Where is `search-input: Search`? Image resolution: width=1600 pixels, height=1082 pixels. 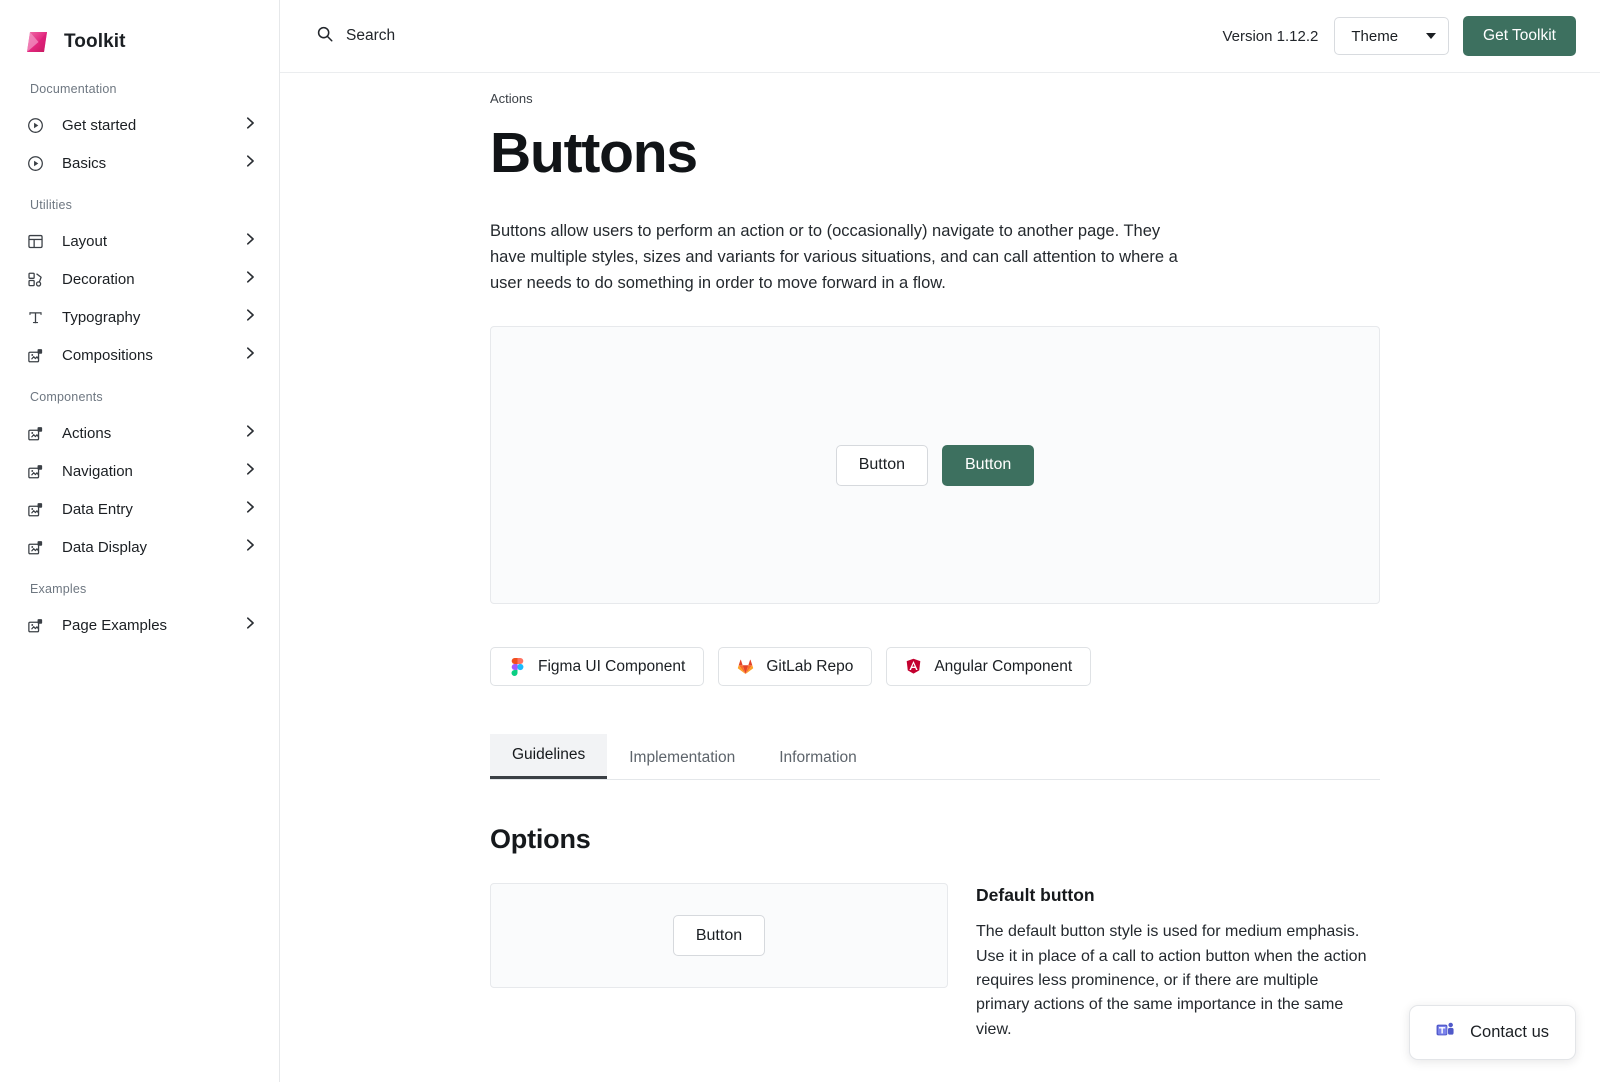
search-input: Search is located at coordinates (355, 36).